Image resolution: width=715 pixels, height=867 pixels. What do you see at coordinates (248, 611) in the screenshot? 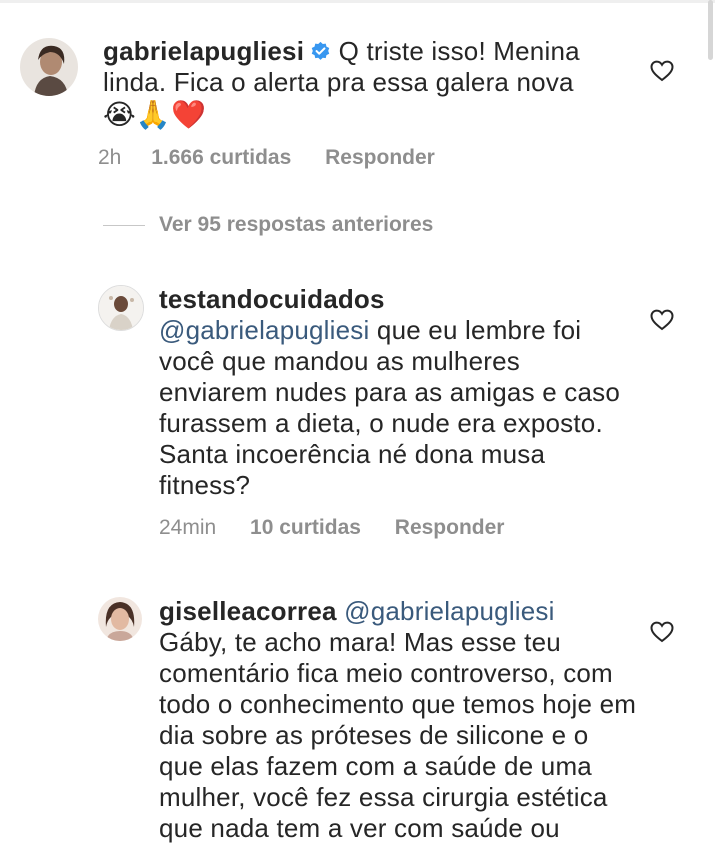
I see `comment-username: giselleacorrea` at bounding box center [248, 611].